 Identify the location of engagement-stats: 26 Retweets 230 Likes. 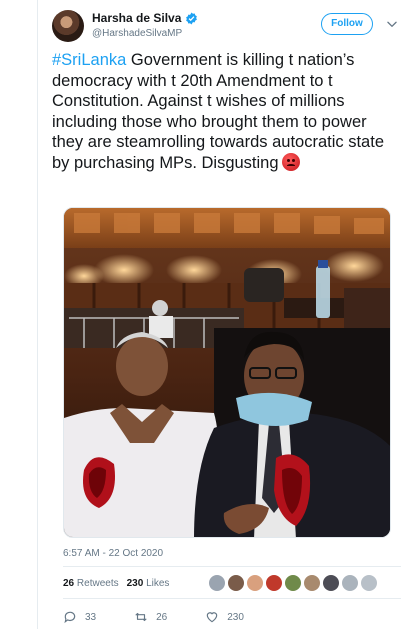
(116, 583).